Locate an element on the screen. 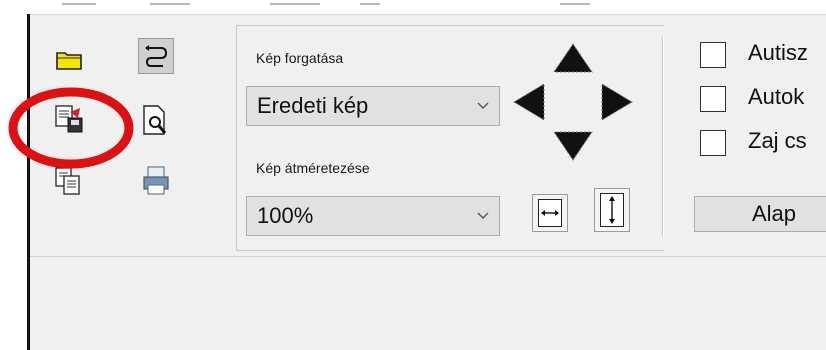 Image resolution: width=826 pixels, height=350 pixels. rotation-label: Kép forgatása is located at coordinates (300, 58).